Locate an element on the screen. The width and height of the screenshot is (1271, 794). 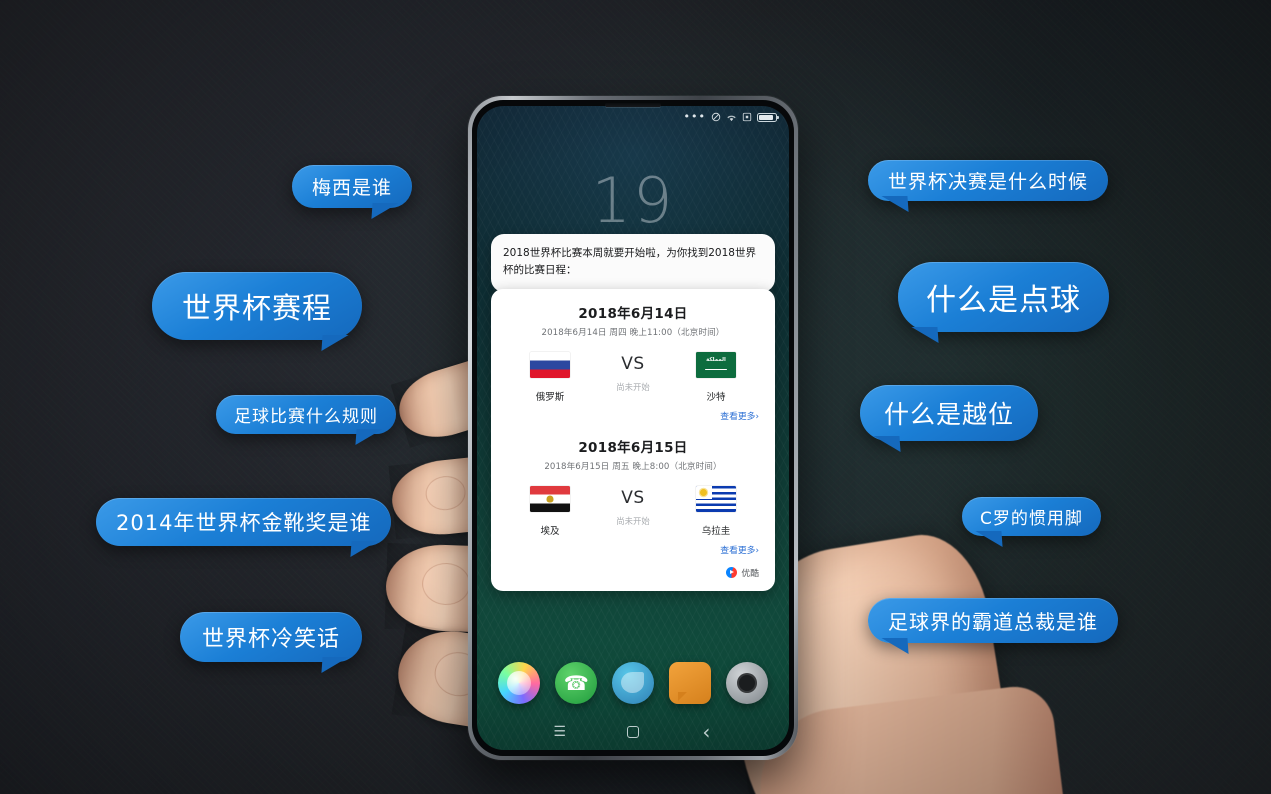
home-team-name: 俄罗斯 is located at coordinates (550, 397).